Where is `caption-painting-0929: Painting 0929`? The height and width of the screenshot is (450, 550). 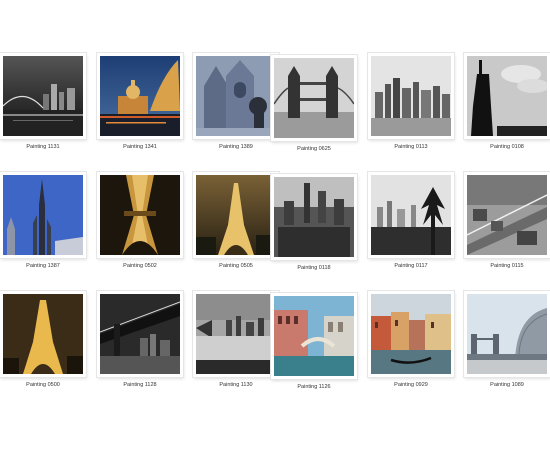
caption-painting-0929: Painting 0929 is located at coordinates (411, 385).